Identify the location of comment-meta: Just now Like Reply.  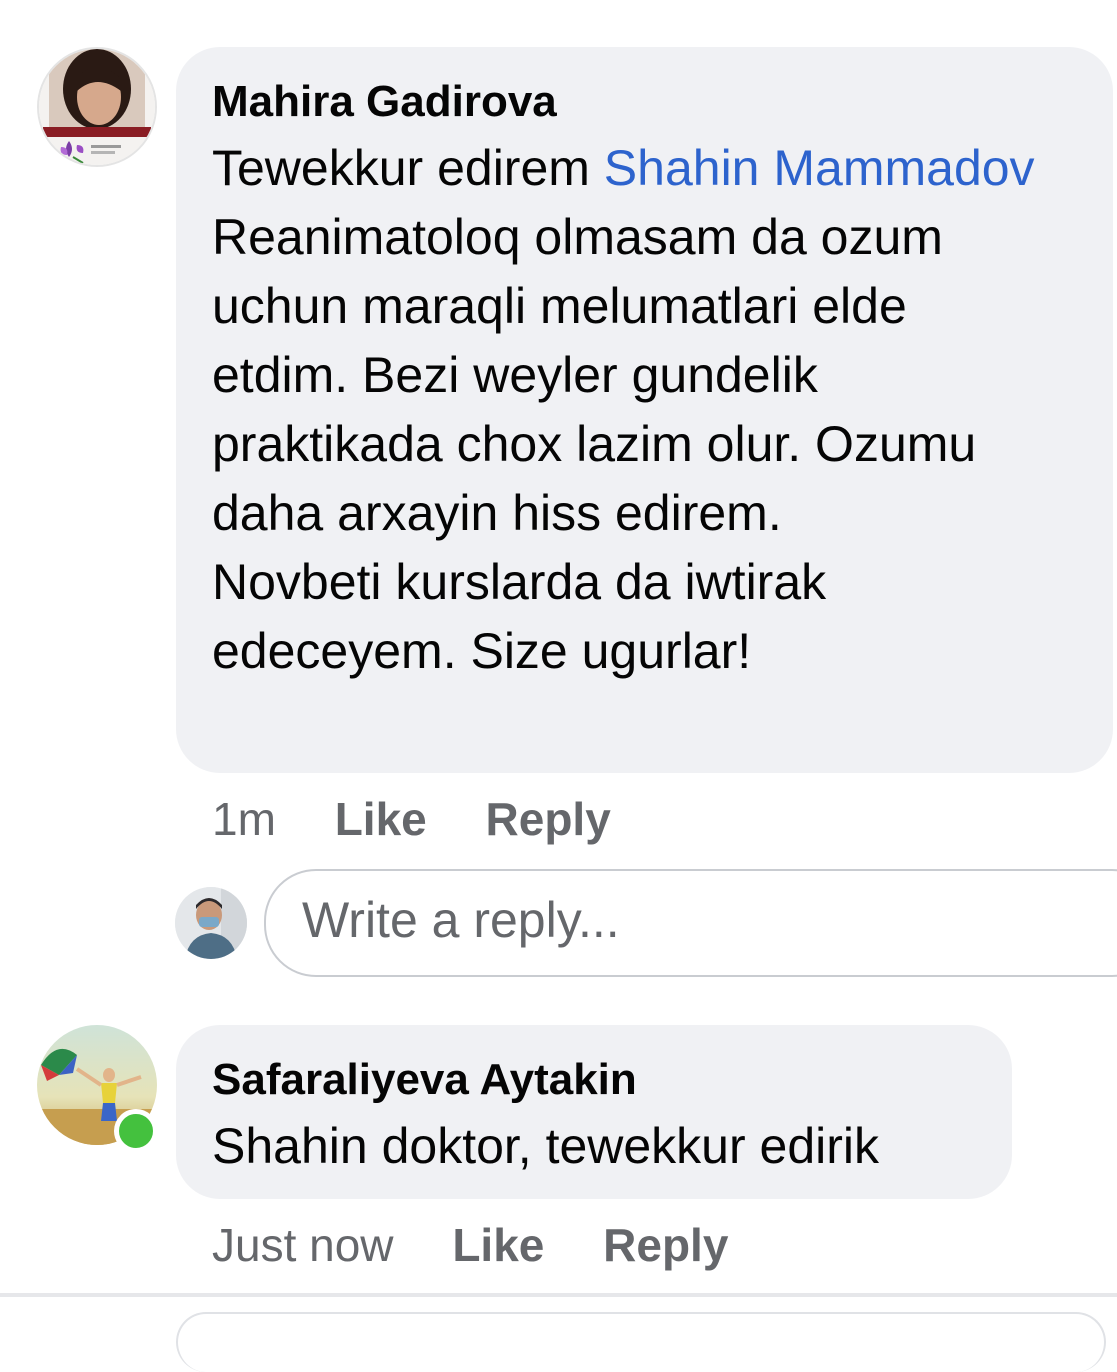
(470, 1245).